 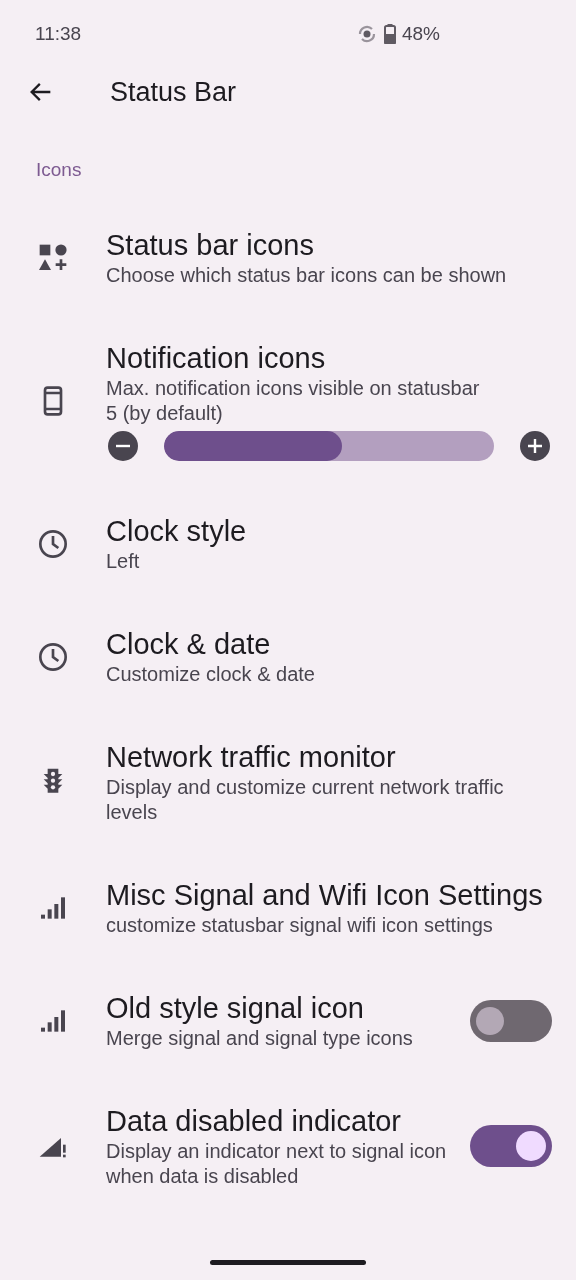 What do you see at coordinates (123, 446) in the screenshot?
I see `minus-button` at bounding box center [123, 446].